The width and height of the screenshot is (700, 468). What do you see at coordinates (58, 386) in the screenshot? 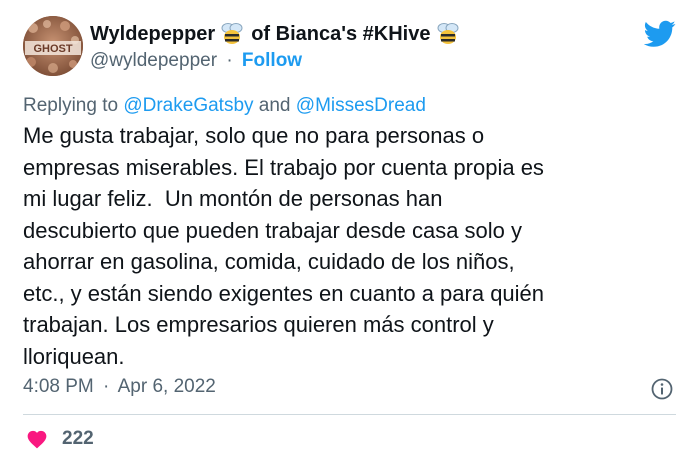
I see `tweet-time: 4:08 PM` at bounding box center [58, 386].